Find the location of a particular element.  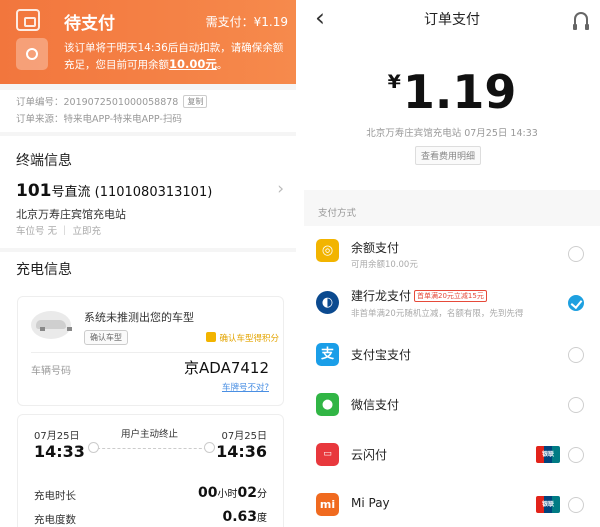

car-model-notice: 系统未推测出您的车型 is located at coordinates (139, 317).